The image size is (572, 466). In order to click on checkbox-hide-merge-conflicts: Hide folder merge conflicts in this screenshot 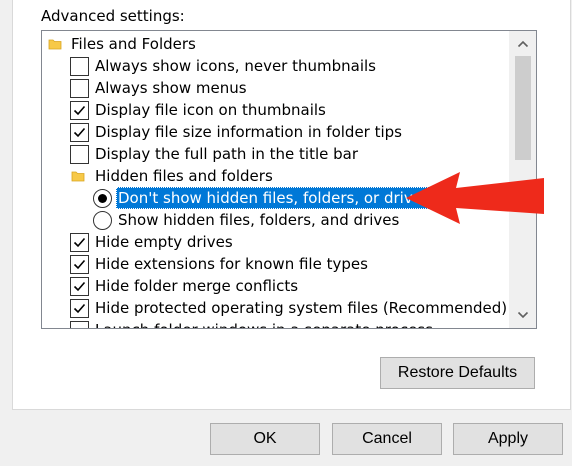, I will do `click(275, 286)`.